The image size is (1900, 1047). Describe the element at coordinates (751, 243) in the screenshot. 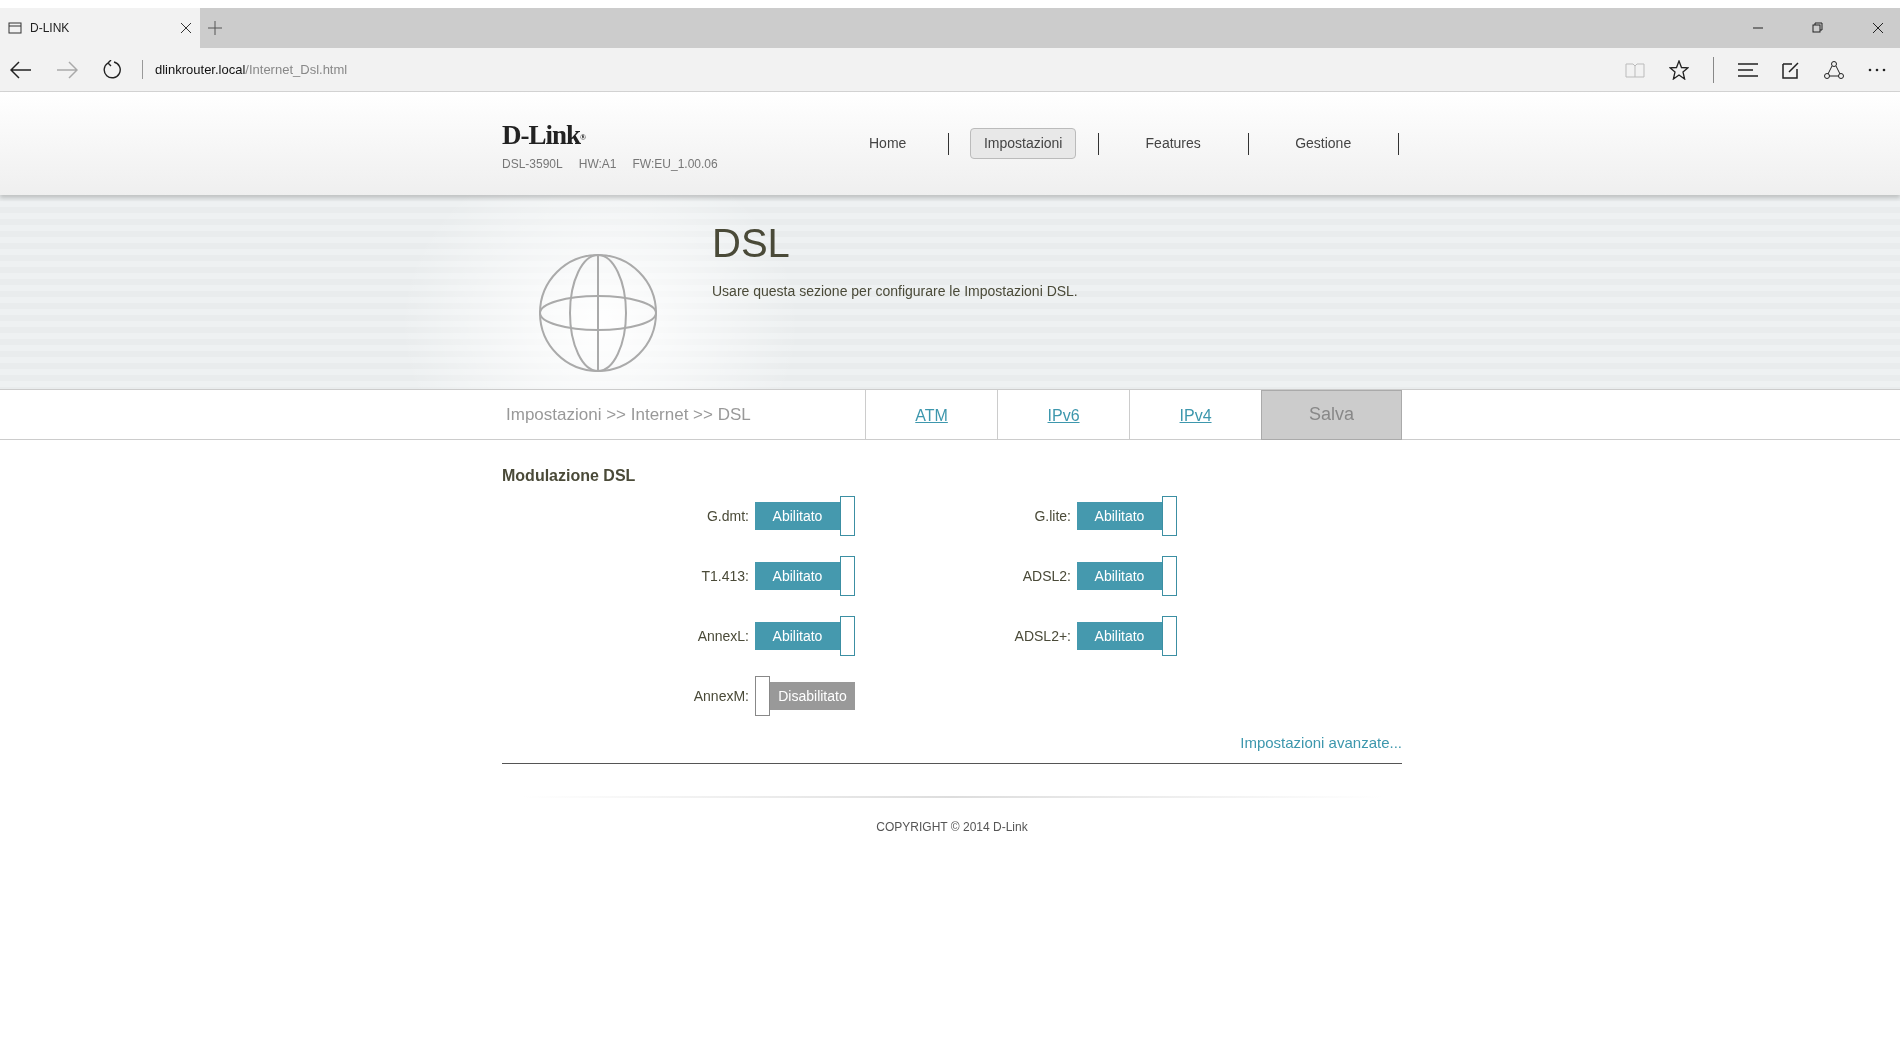

I see `page-title: DSL` at that location.